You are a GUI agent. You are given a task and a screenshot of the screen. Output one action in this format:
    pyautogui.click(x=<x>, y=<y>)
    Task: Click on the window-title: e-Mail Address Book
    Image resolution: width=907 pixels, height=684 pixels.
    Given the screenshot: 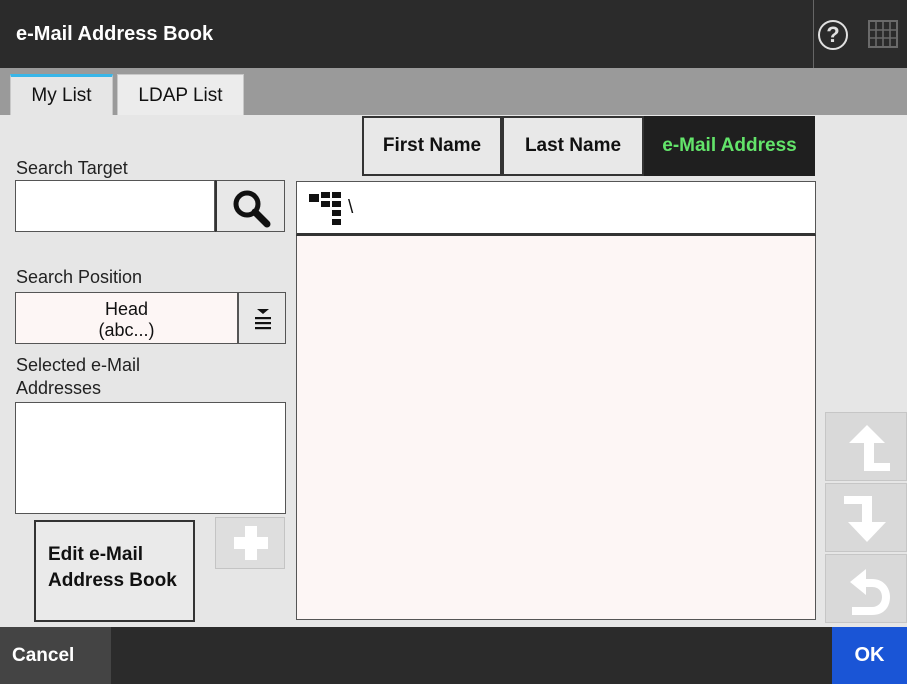 What is the action you would take?
    pyautogui.click(x=115, y=34)
    